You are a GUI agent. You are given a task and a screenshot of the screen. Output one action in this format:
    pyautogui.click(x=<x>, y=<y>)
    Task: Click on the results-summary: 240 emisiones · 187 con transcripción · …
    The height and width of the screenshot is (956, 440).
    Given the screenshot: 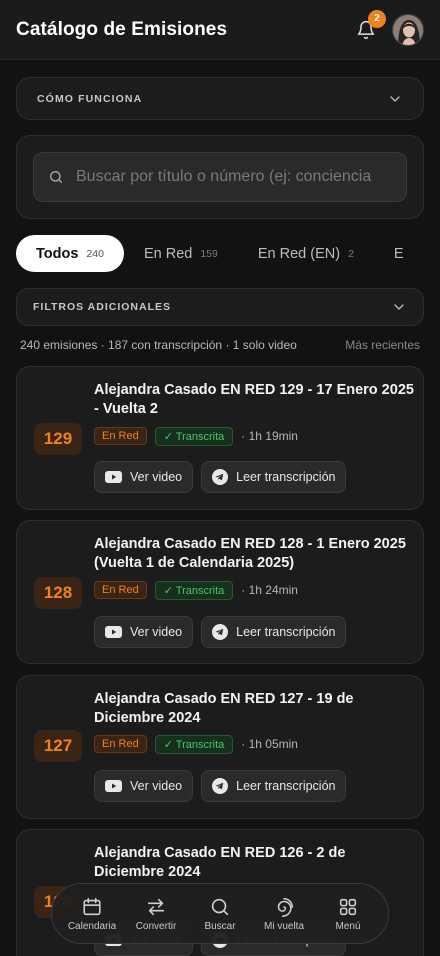 What is the action you would take?
    pyautogui.click(x=220, y=345)
    